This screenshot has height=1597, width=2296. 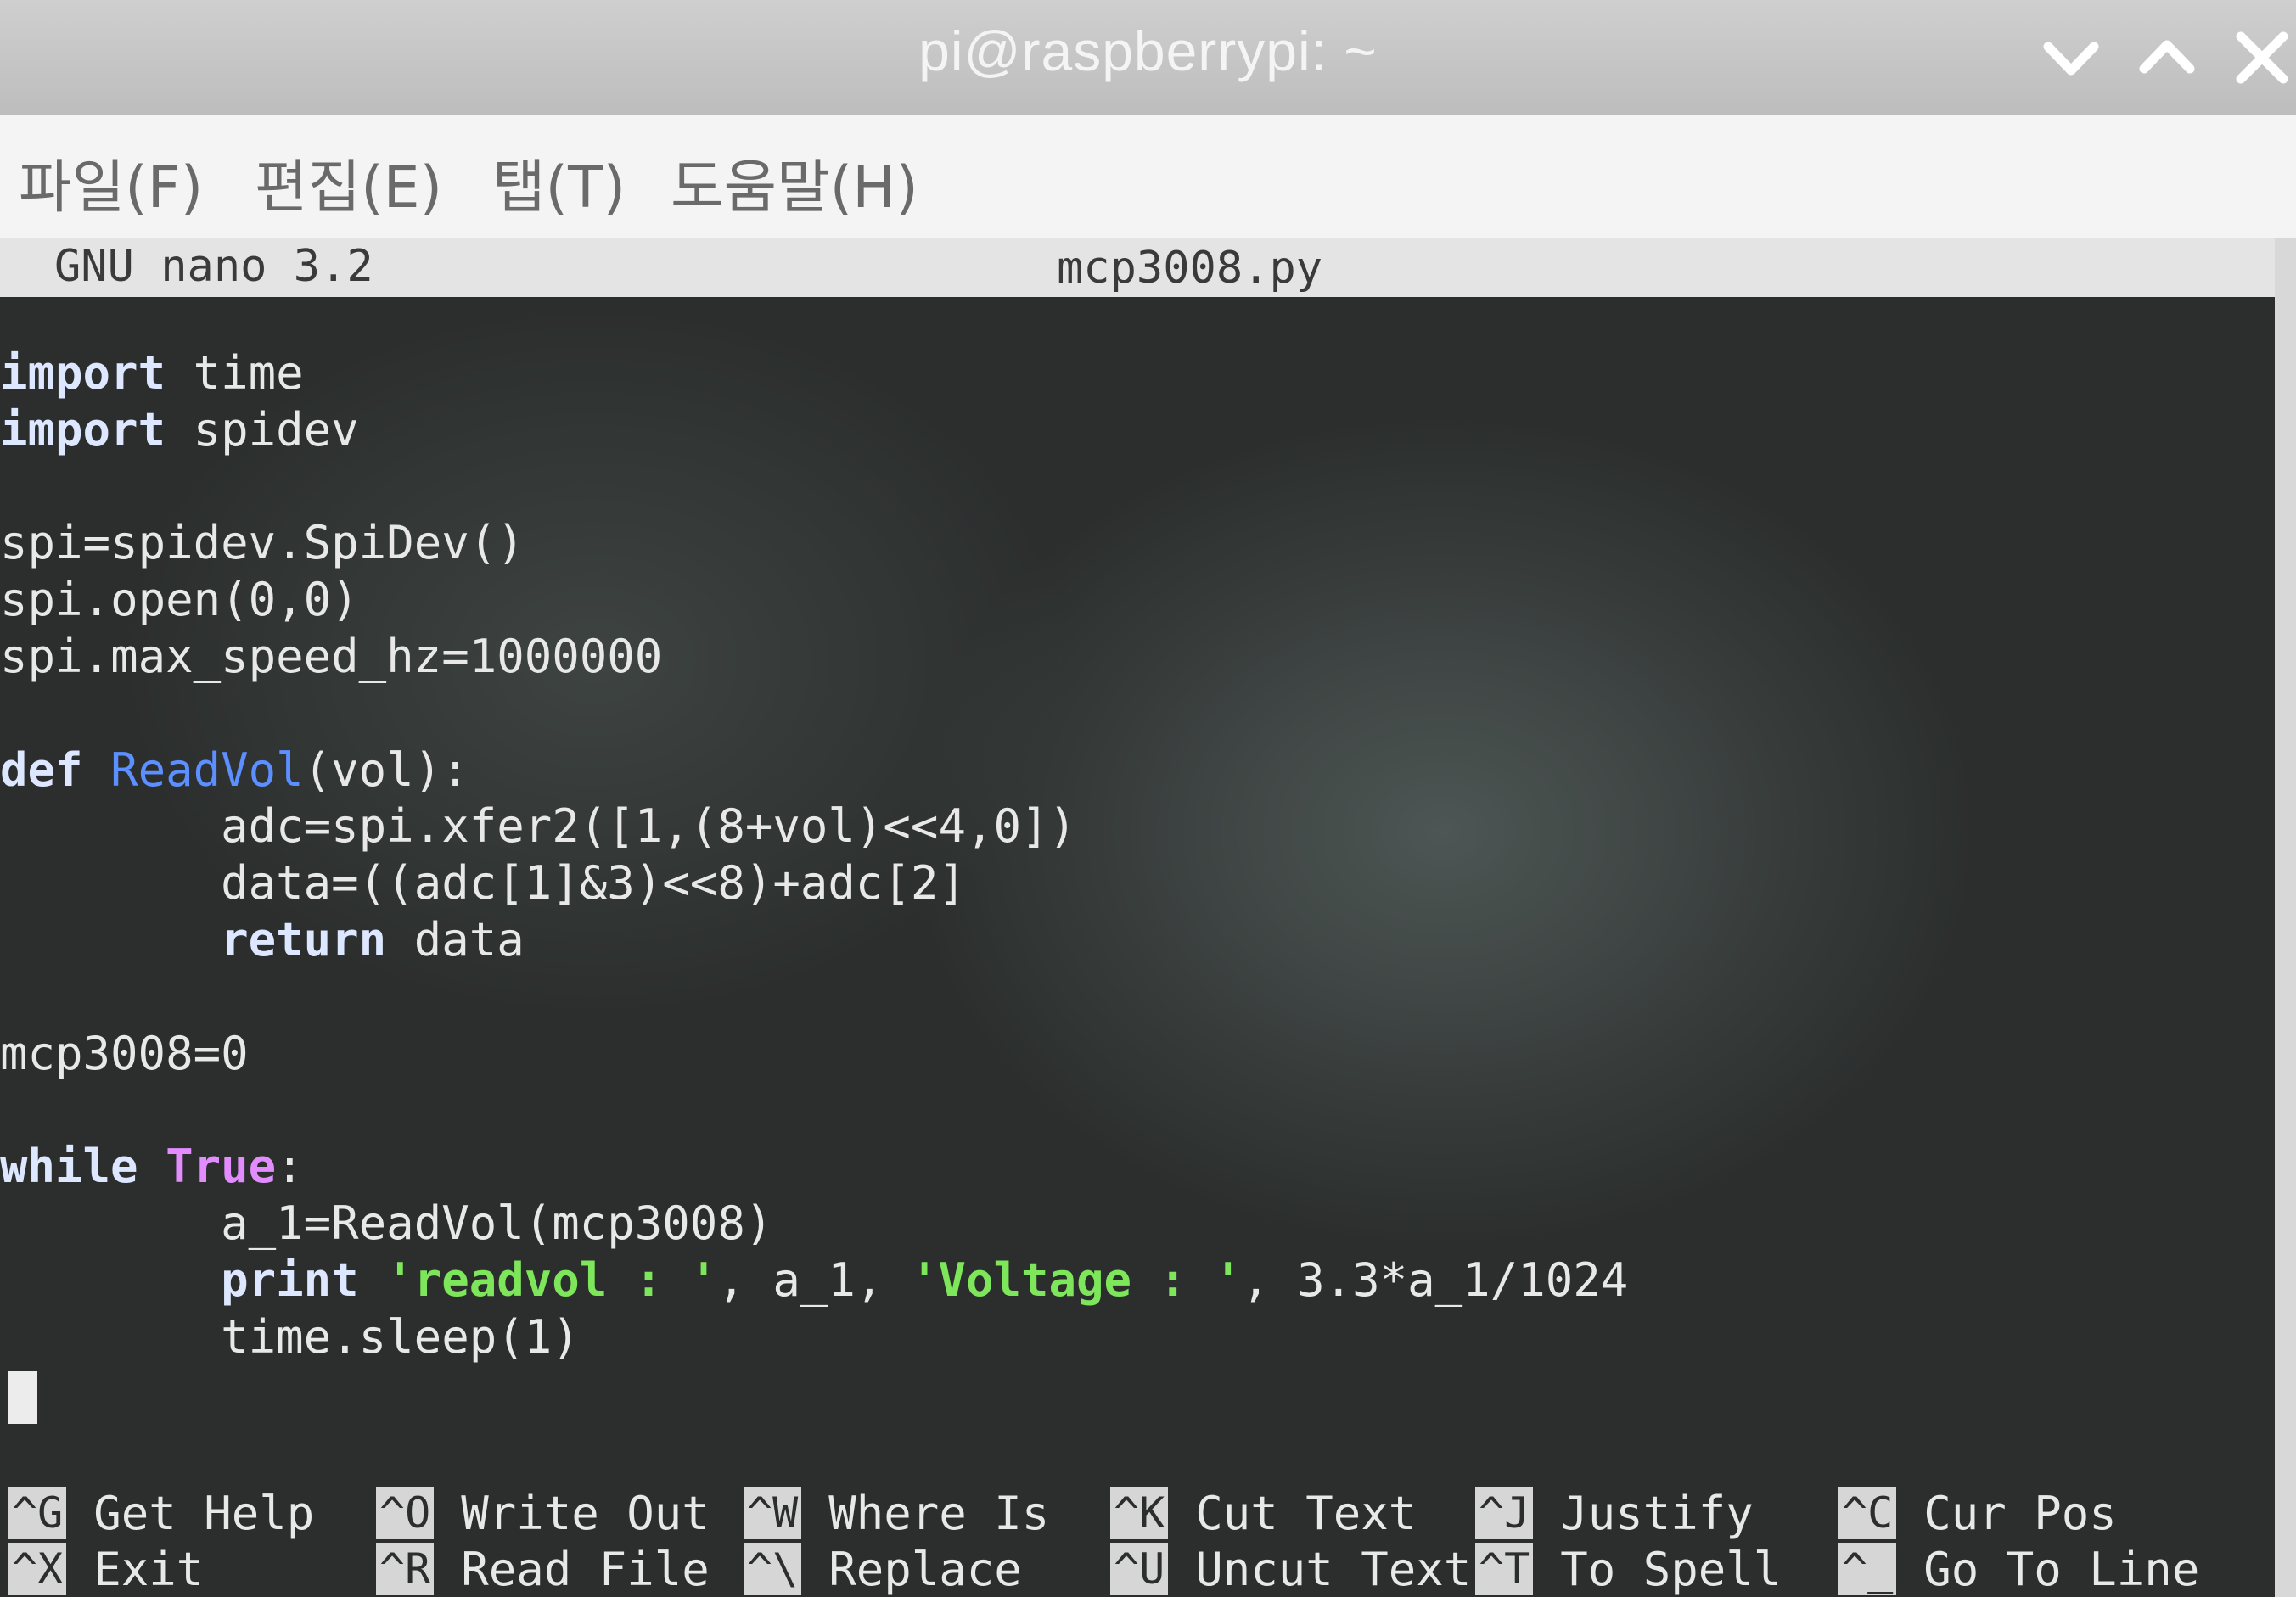 What do you see at coordinates (925, 1569) in the screenshot?
I see `shortcut-label: Replace` at bounding box center [925, 1569].